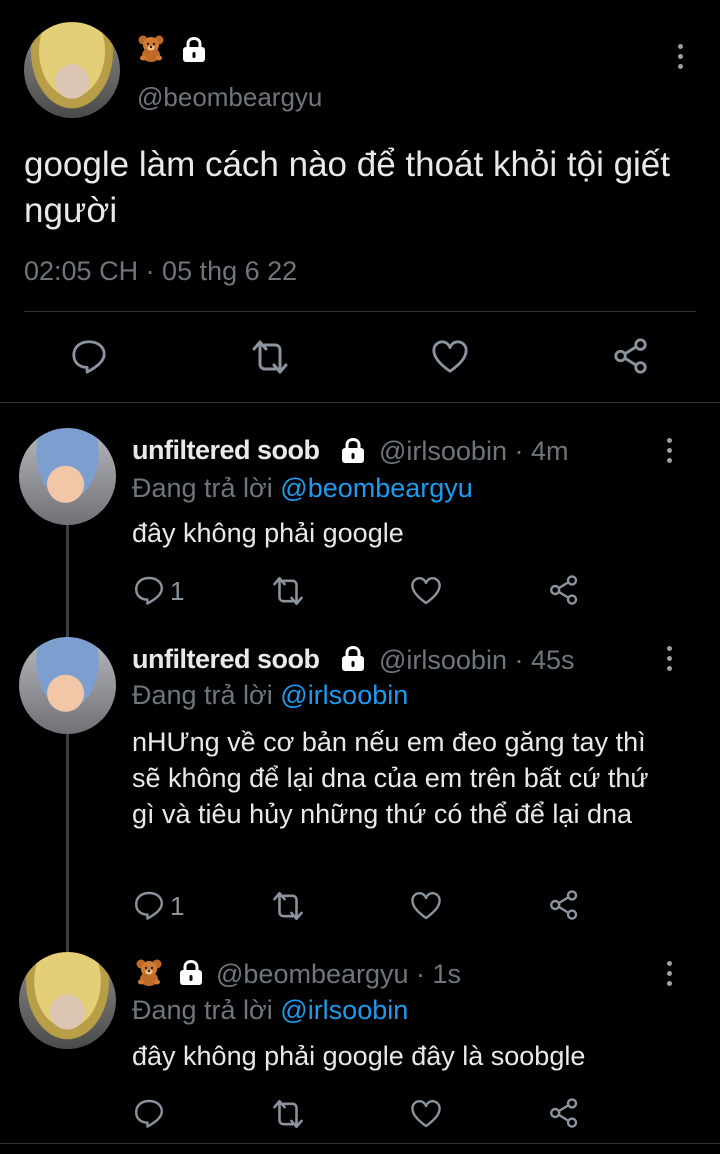  What do you see at coordinates (359, 1056) in the screenshot?
I see `reply-text: đây không phải google đây là soobgle` at bounding box center [359, 1056].